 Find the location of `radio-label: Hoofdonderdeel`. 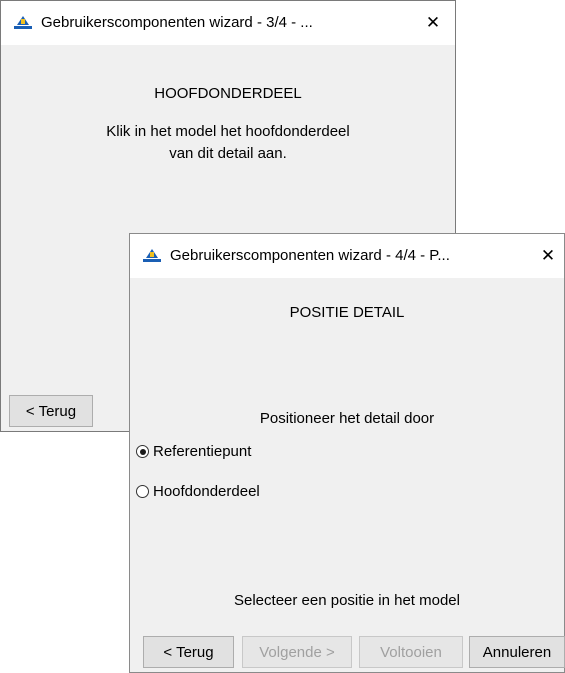

radio-label: Hoofdonderdeel is located at coordinates (206, 491).